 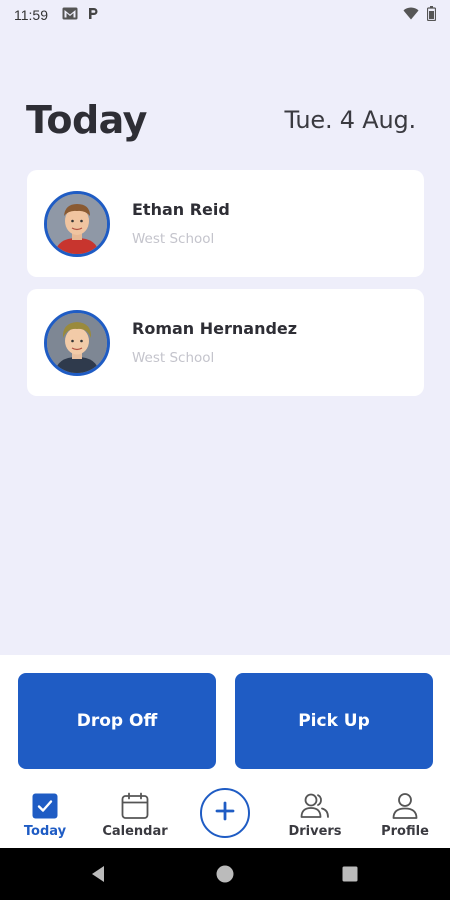 I want to click on user-icon, so click(x=405, y=806).